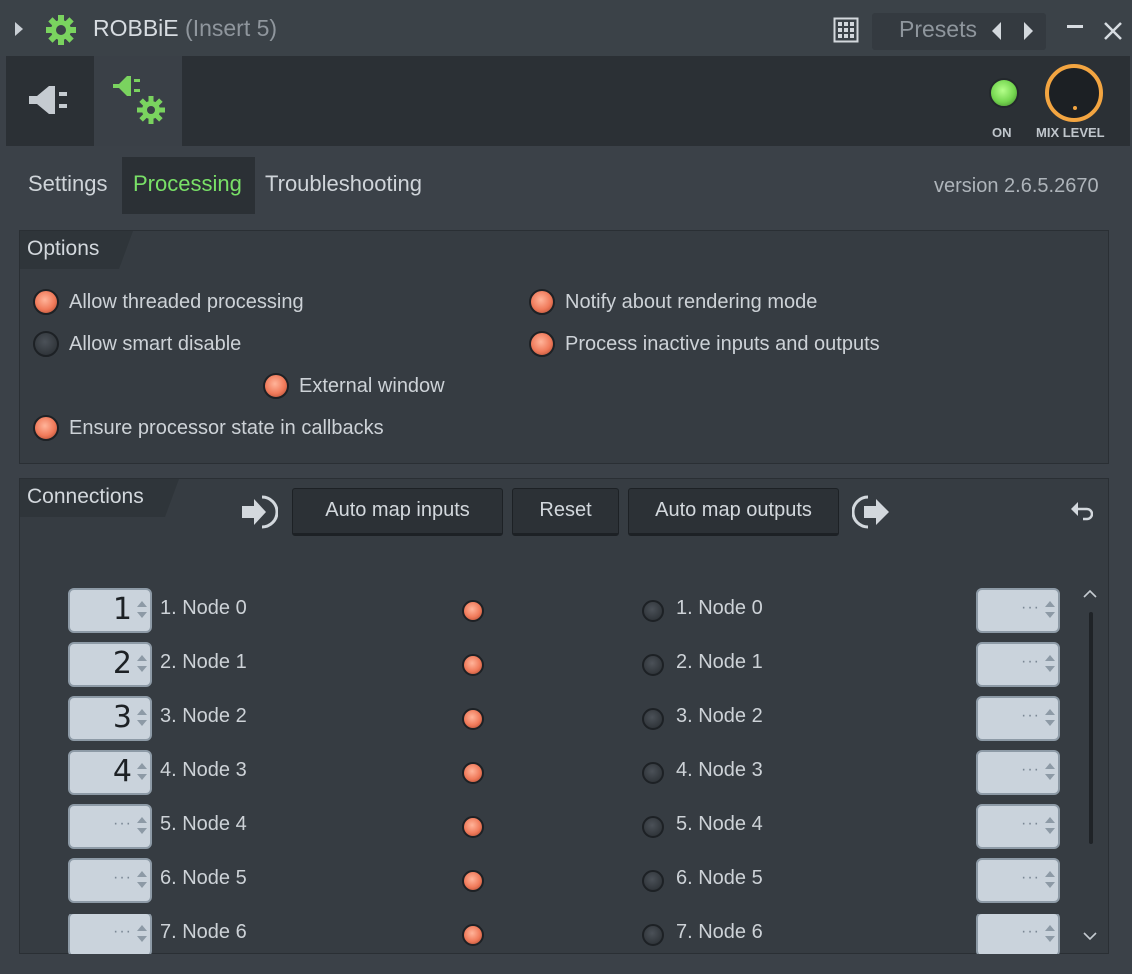 Image resolution: width=1132 pixels, height=974 pixels. I want to click on plug-tab, so click(49, 101).